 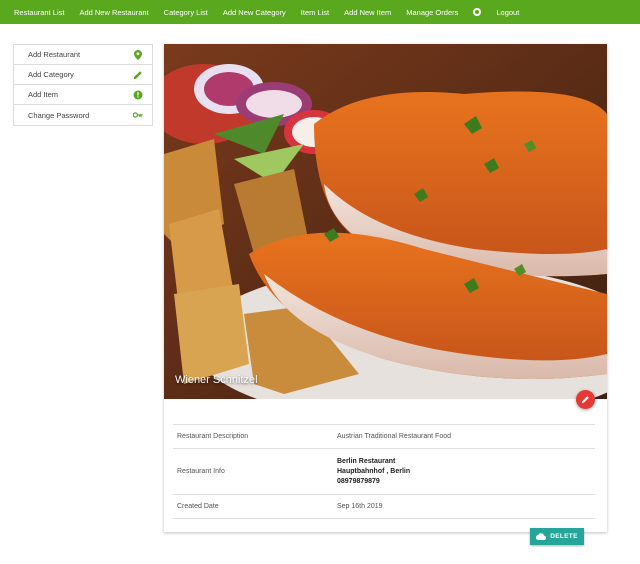 I want to click on sidebar-item-add-category: Add Category, so click(x=83, y=75).